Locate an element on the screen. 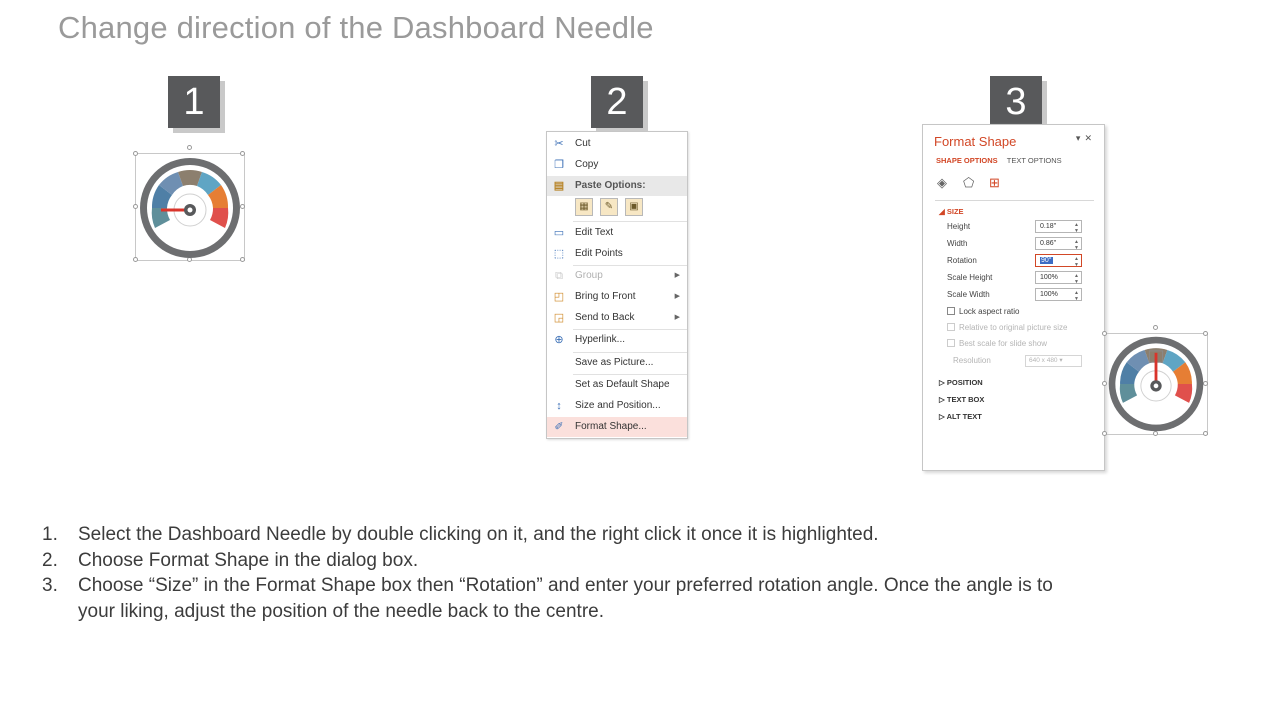  pane-category-icons: ◈ ⬠ ⊞ is located at coordinates (977, 184).